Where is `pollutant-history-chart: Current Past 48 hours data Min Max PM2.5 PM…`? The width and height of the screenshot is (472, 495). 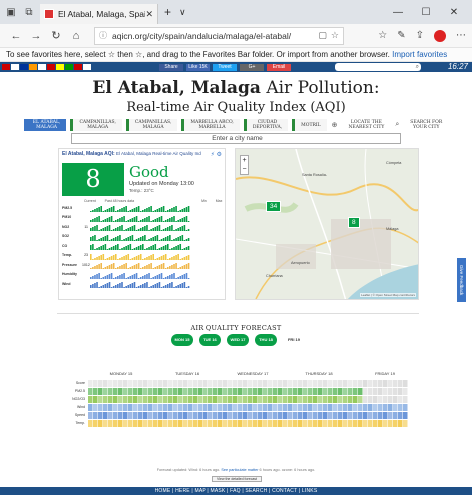
pollutant-history-chart: Current Past 48 hours data Min Max PM2.5 PM… is located at coordinates (143, 249).